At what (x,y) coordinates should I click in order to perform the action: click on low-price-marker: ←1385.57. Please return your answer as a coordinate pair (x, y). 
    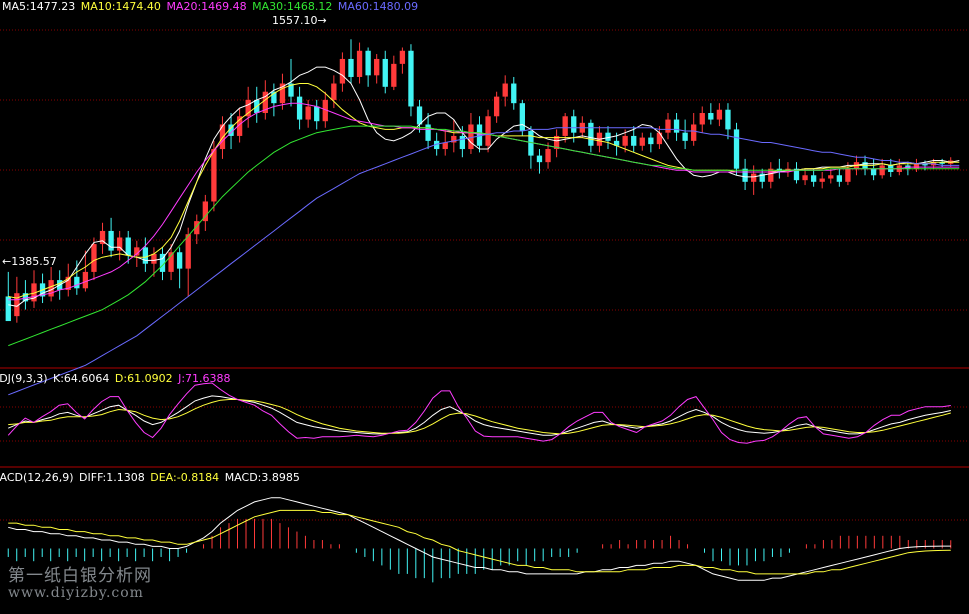
    Looking at the image, I should click on (29, 261).